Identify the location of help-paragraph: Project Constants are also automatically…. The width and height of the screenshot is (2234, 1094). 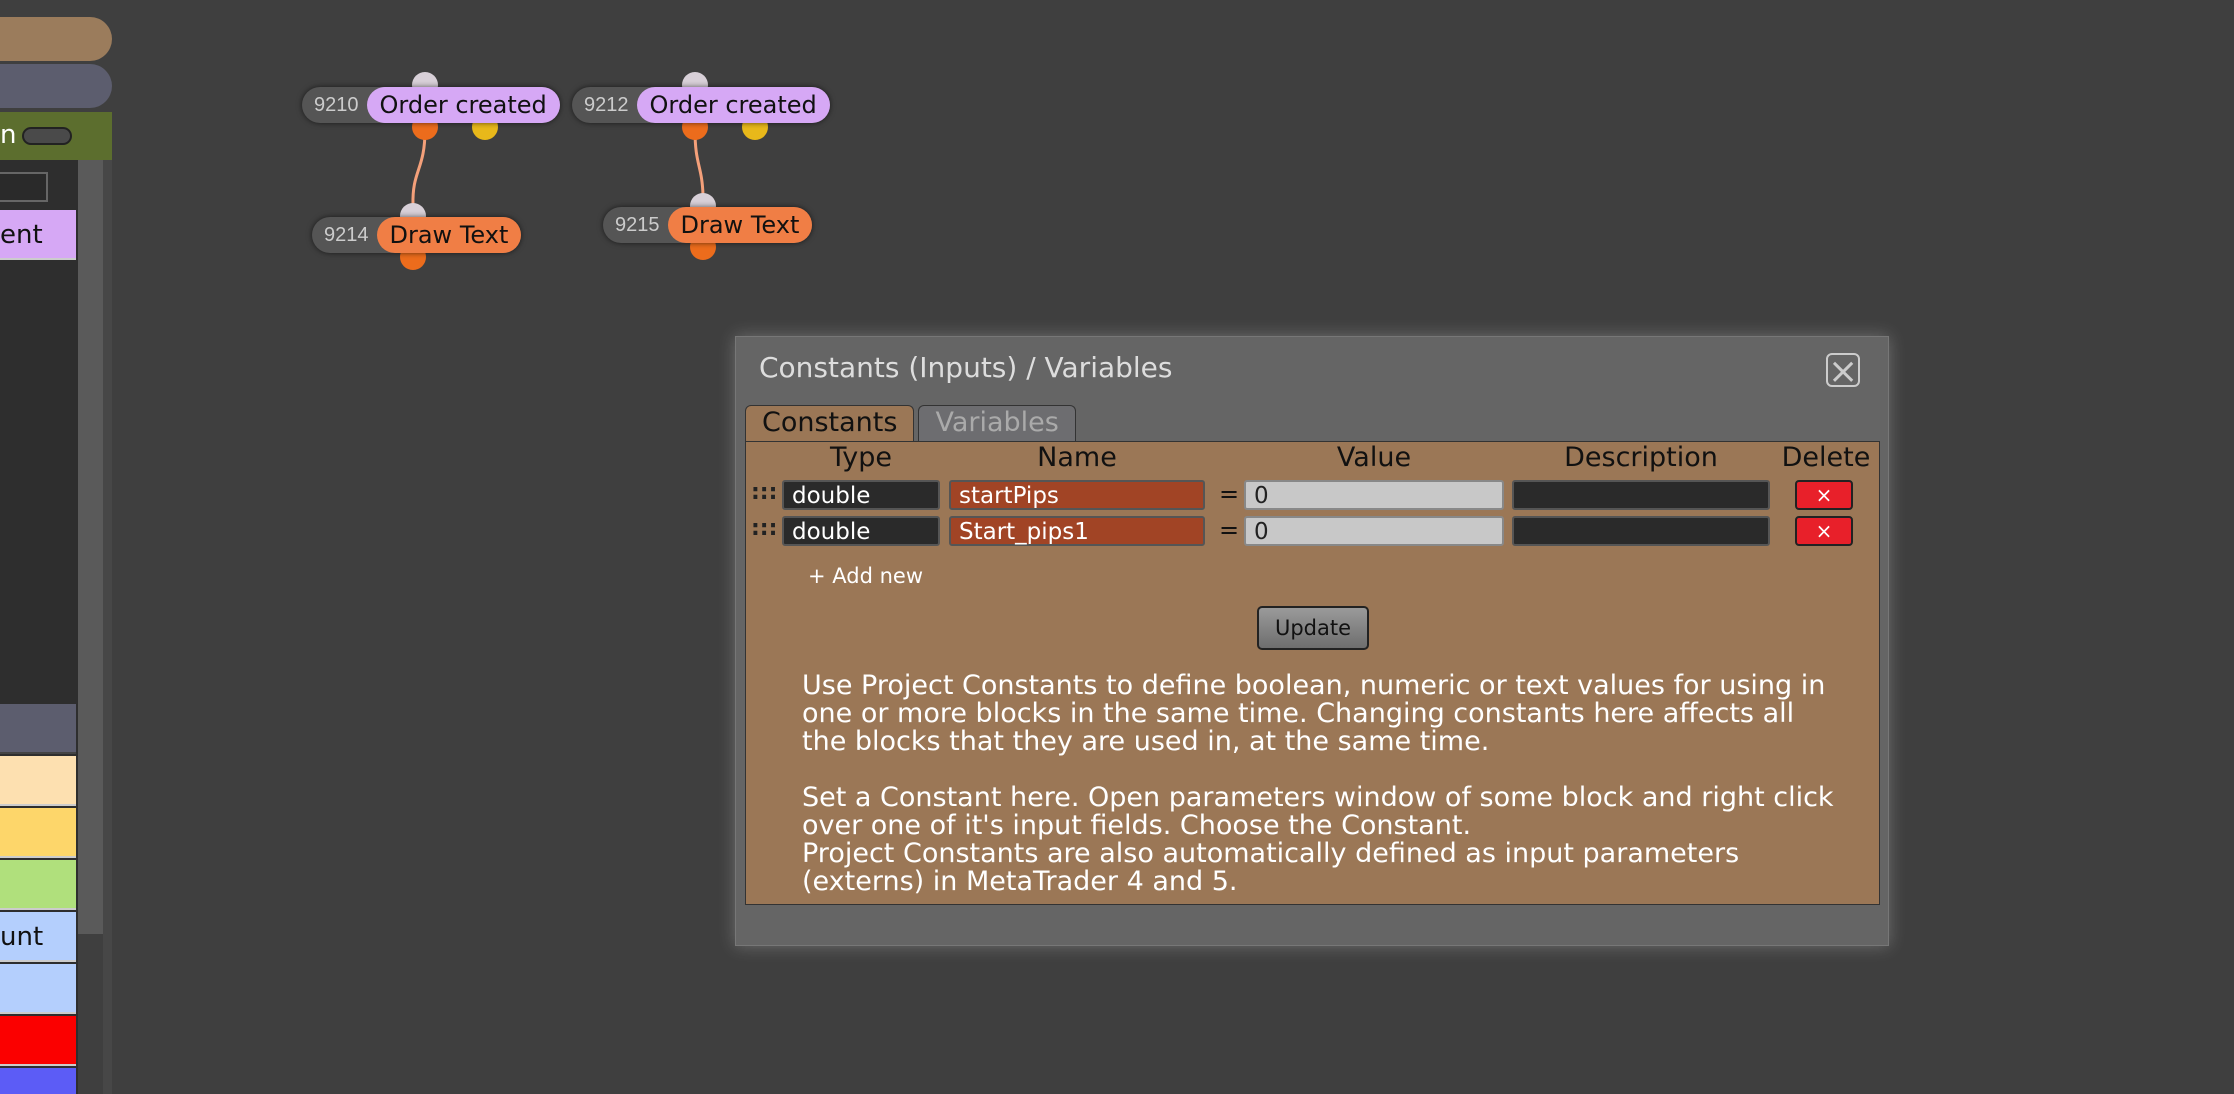
(1271, 867).